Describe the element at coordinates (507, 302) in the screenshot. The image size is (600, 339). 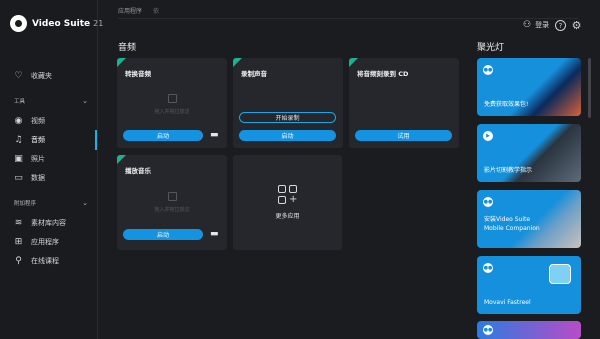
I see `spotlight-text: Movavi Fastreel` at that location.